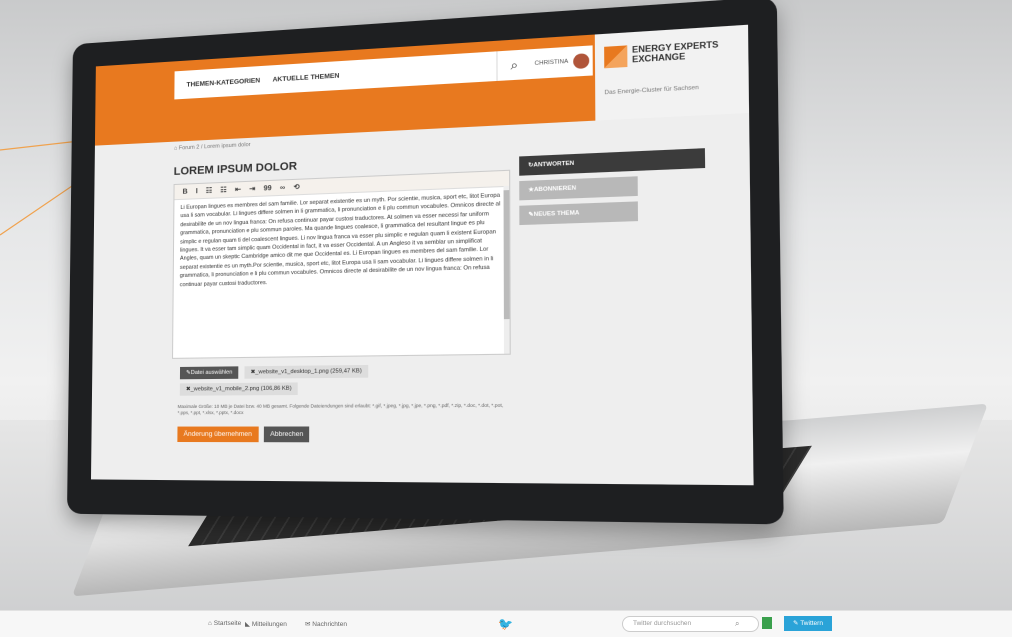 This screenshot has width=1012, height=637. I want to click on indent-button: ⇥, so click(252, 189).